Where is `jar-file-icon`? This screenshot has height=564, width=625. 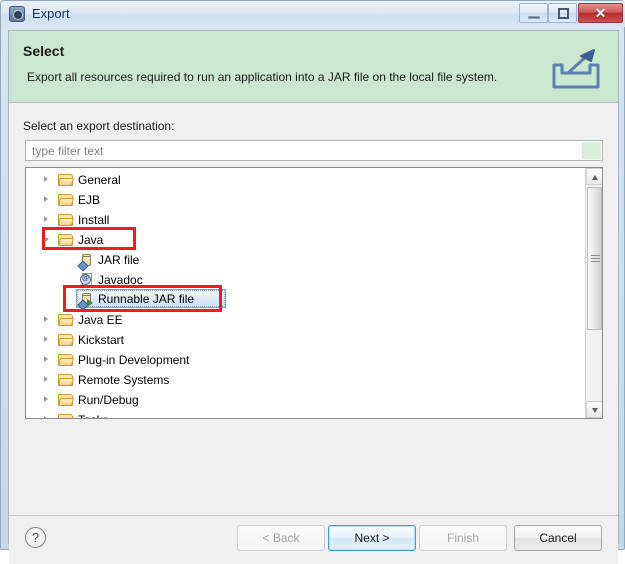 jar-file-icon is located at coordinates (85, 262).